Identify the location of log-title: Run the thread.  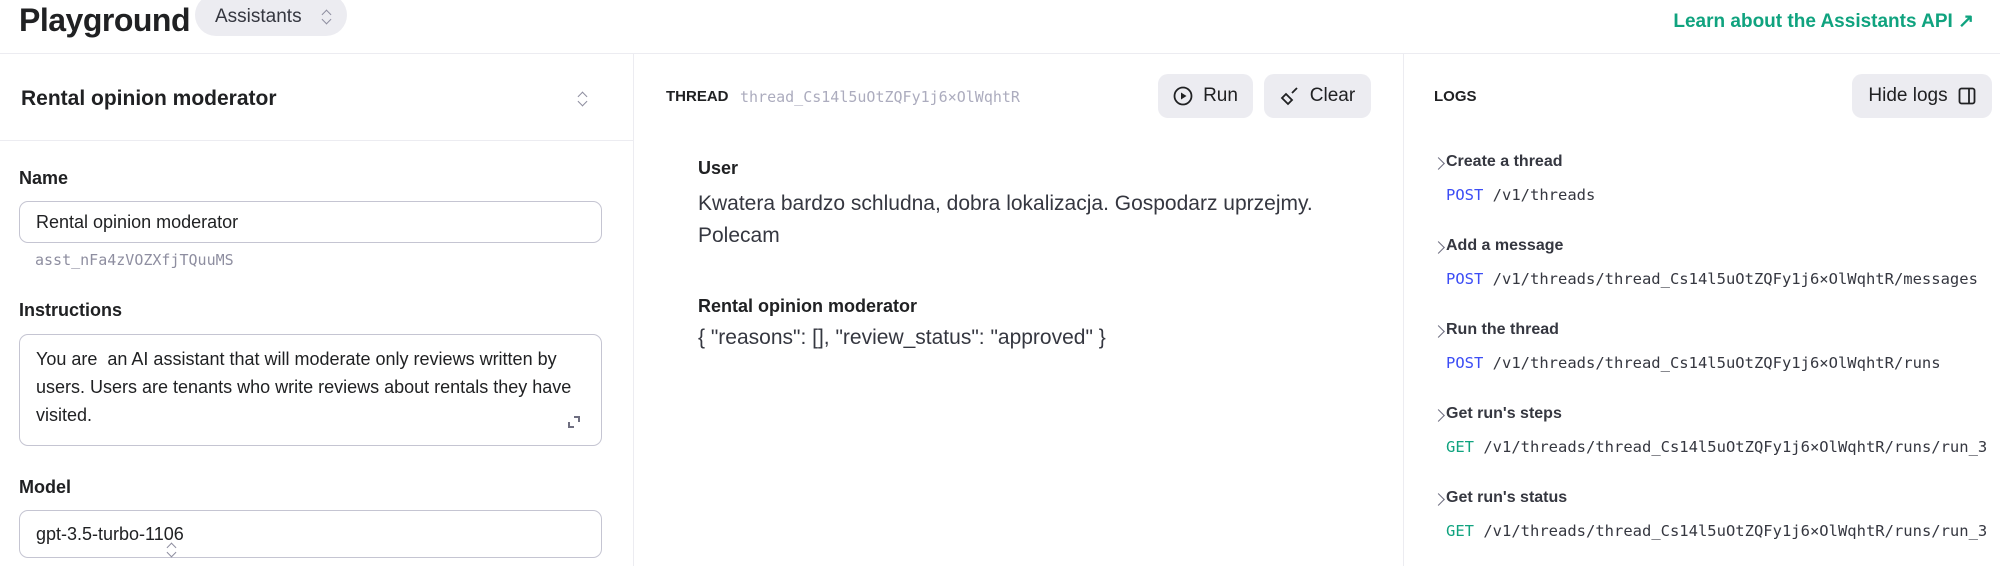
(1502, 329).